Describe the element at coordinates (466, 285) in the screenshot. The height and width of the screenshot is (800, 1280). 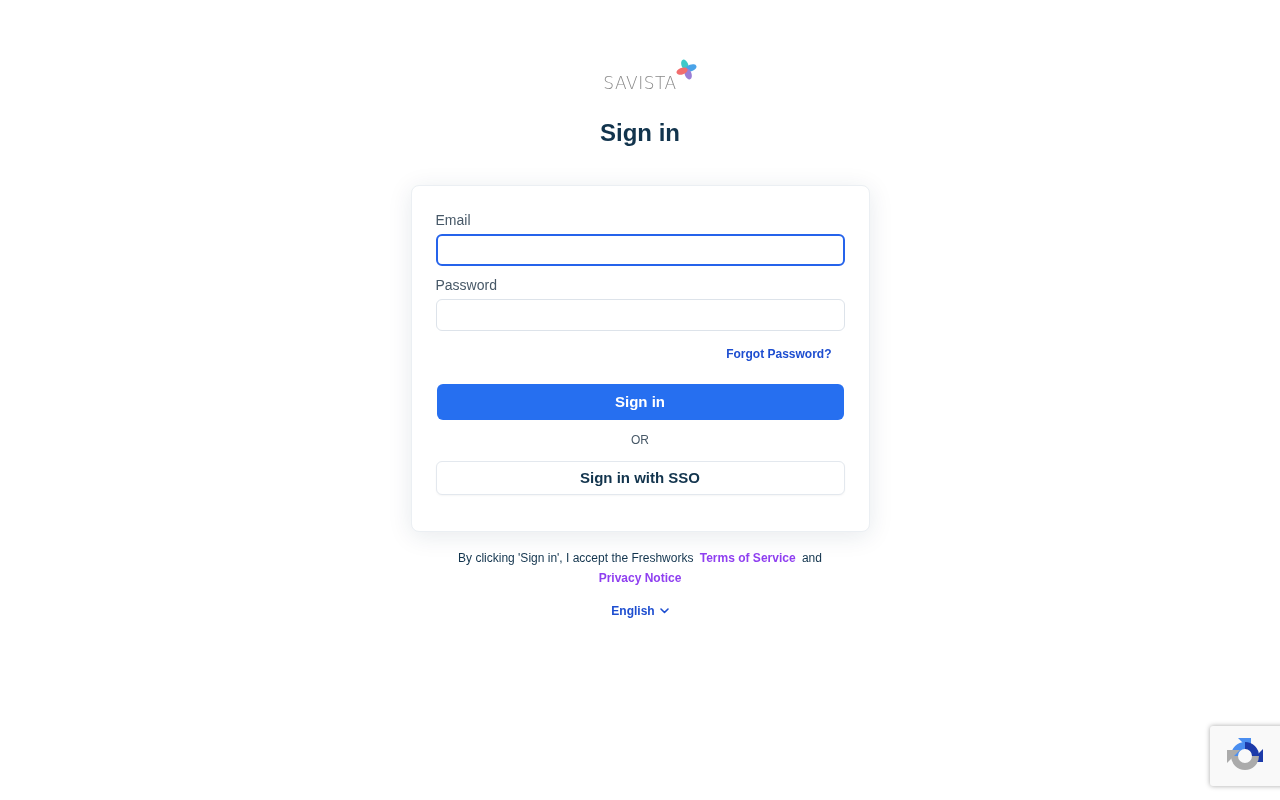
I see `field-label: Password` at that location.